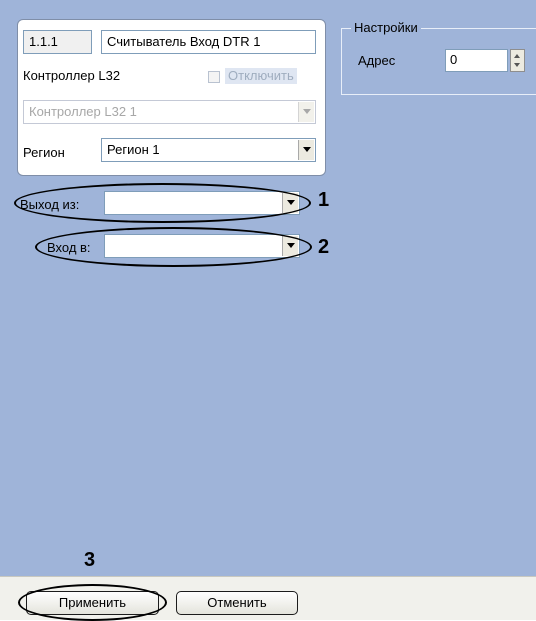  What do you see at coordinates (324, 247) in the screenshot?
I see `callout-number-2: 2` at bounding box center [324, 247].